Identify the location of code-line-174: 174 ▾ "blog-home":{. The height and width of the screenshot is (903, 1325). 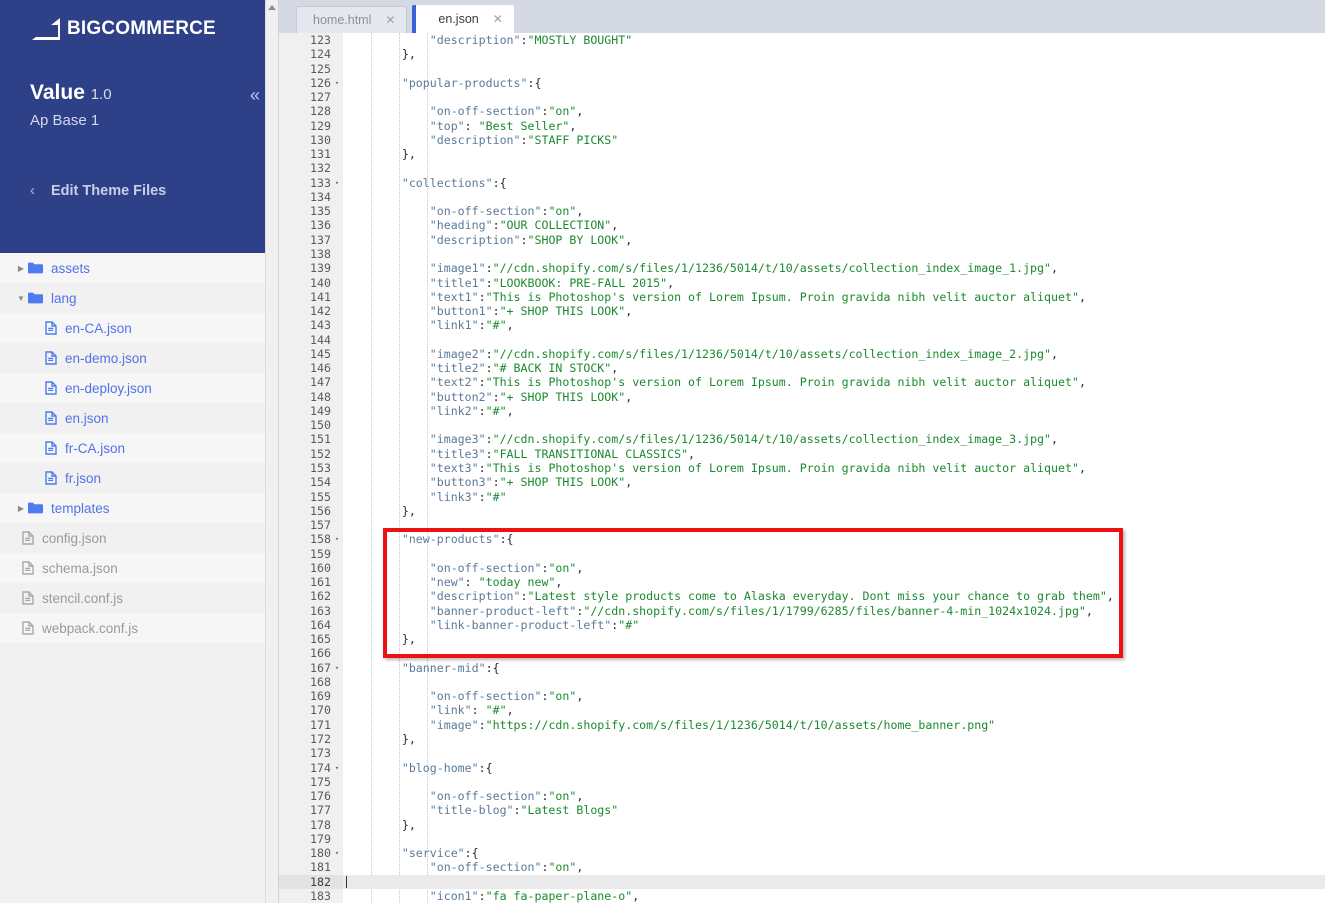
(801, 767).